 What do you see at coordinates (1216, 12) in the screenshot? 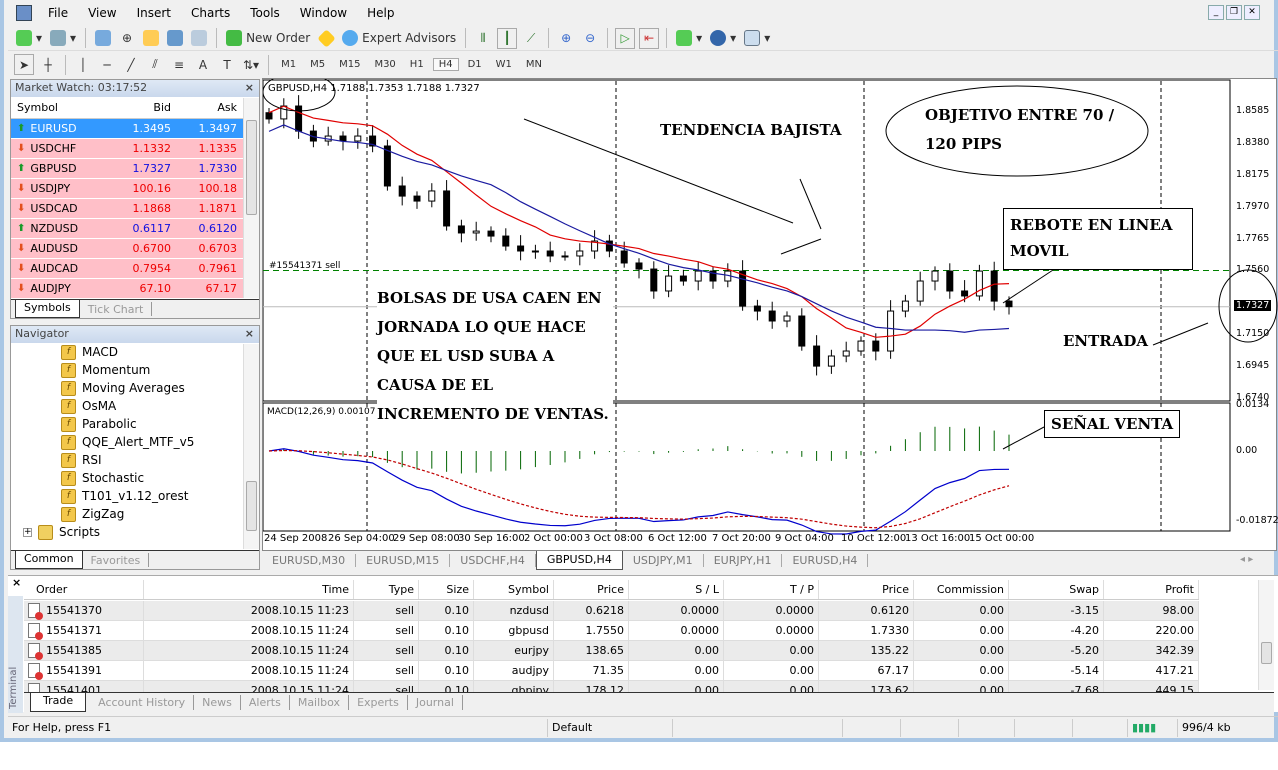
I see `minimize-button: _` at bounding box center [1216, 12].